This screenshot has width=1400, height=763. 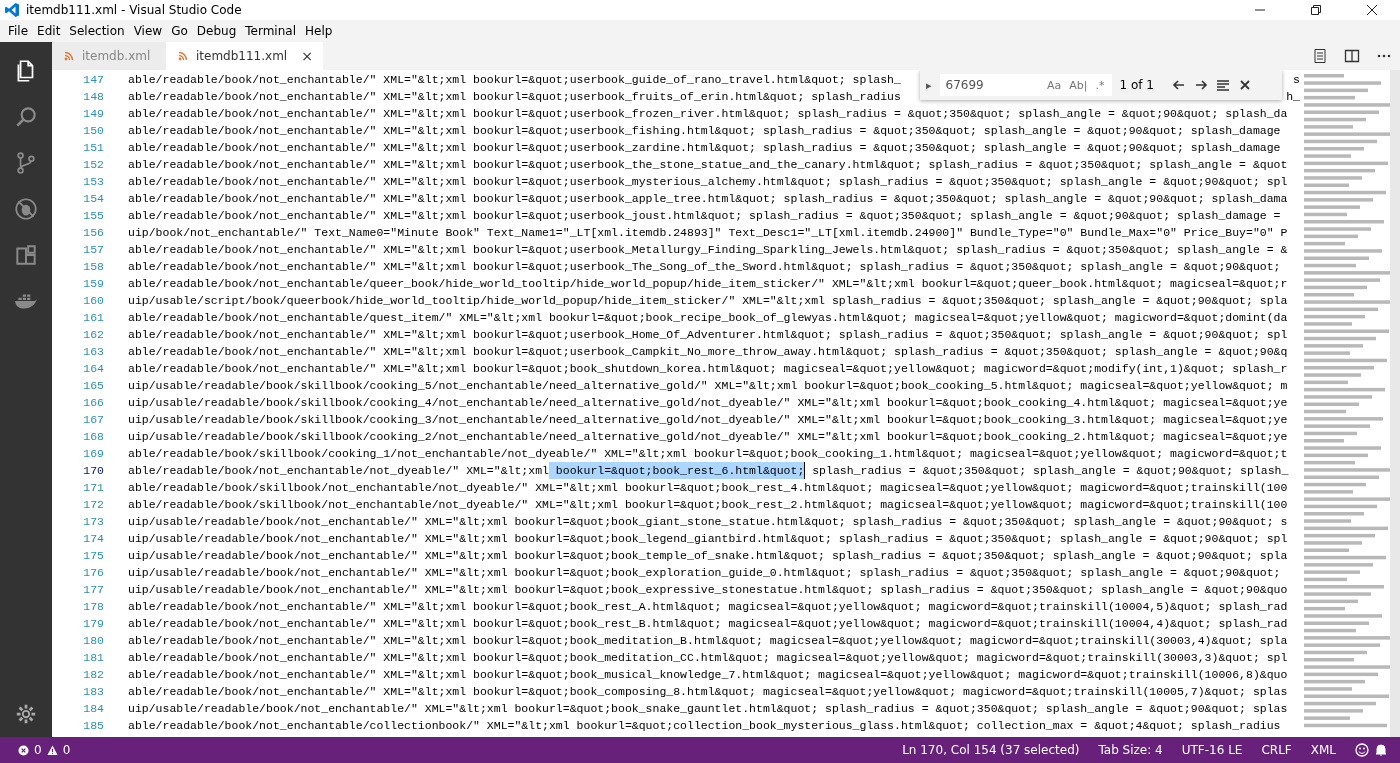 I want to click on code-text: able/readable/book/skillbook/cooking_1/not_enchantable/not_dyeable/" XML="&lt;xml bookurl=&quot;book_cooking_1.html&quot; magicseal=&quot;yellow&quot; magicword=&quot;t, so click(x=708, y=454).